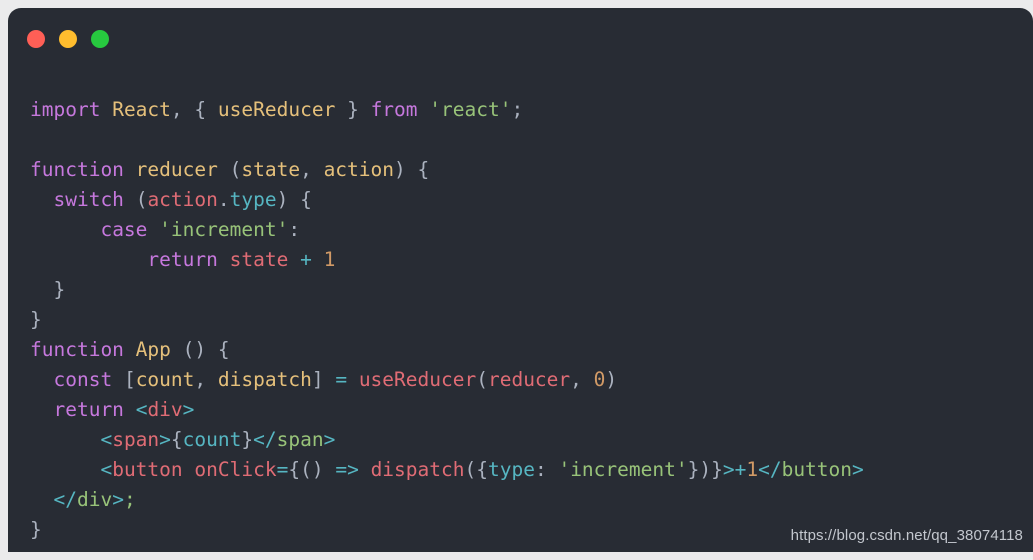  What do you see at coordinates (130, 349) in the screenshot?
I see `code-line: function App () {` at bounding box center [130, 349].